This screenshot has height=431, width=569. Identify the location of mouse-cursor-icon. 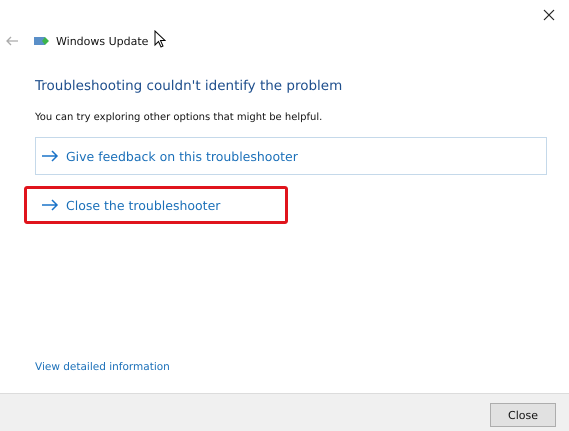
(160, 39).